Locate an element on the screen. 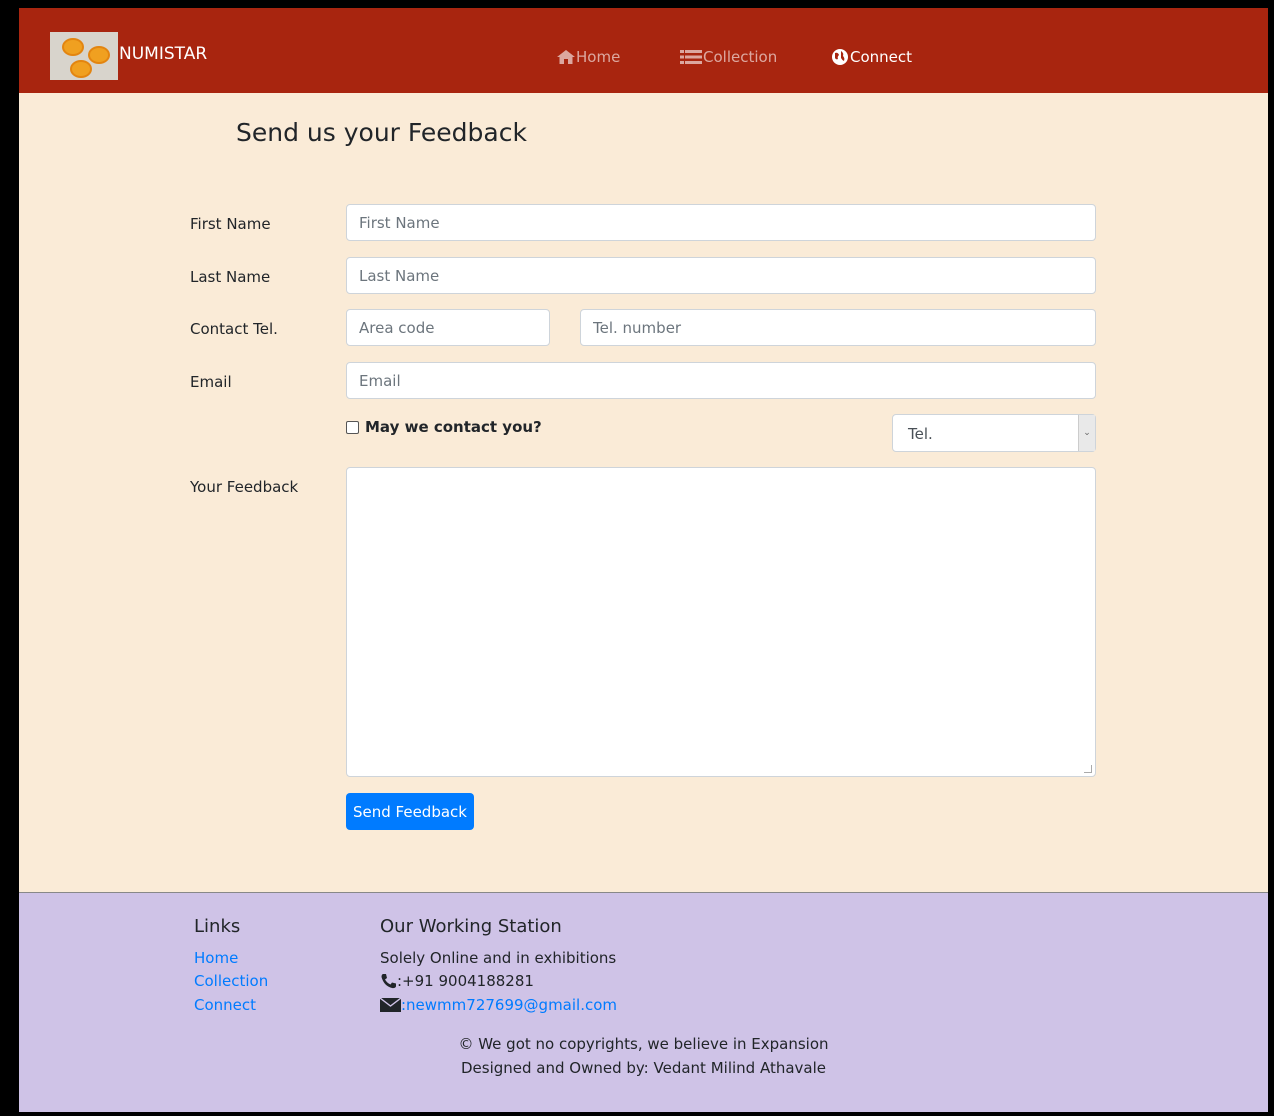  resize-handle-icon is located at coordinates (1088, 769).